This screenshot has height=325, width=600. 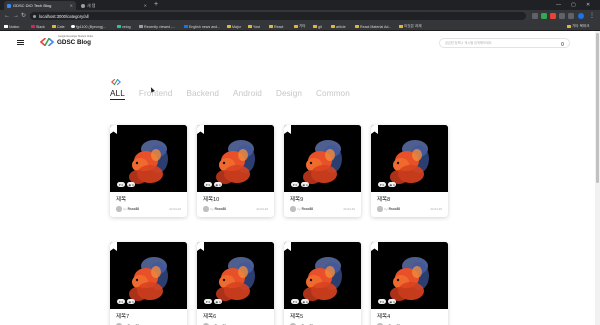 I want to click on bookmark-folder: Yost, so click(x=254, y=26).